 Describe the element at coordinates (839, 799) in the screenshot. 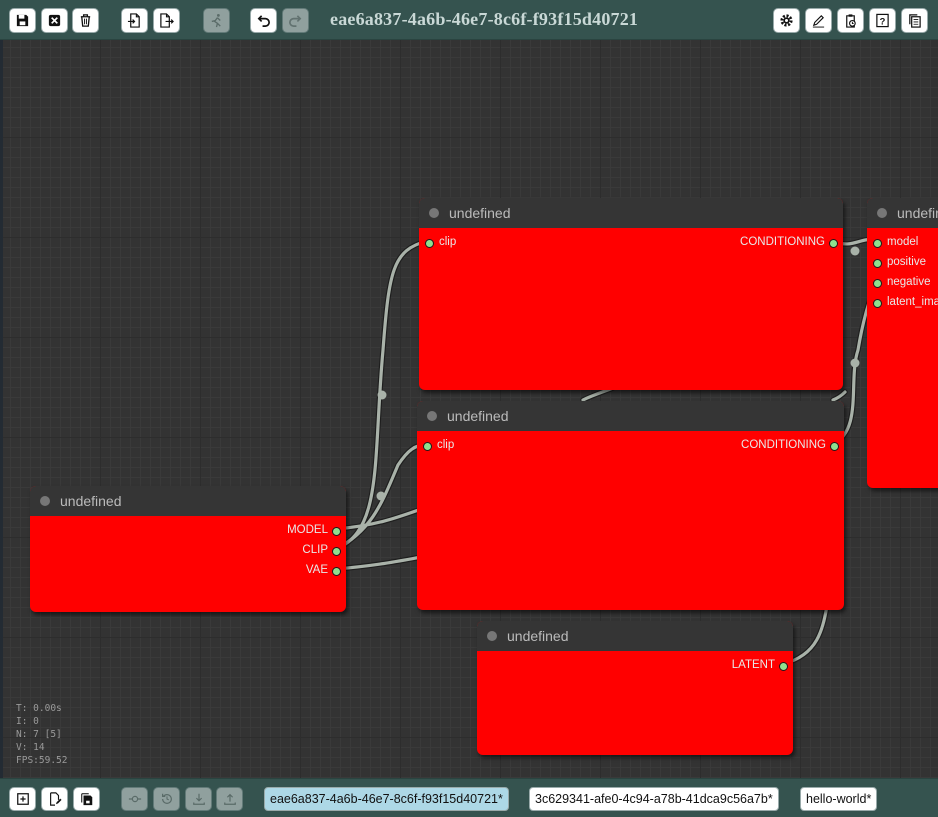

I see `workflow-tab: hello-world*` at that location.